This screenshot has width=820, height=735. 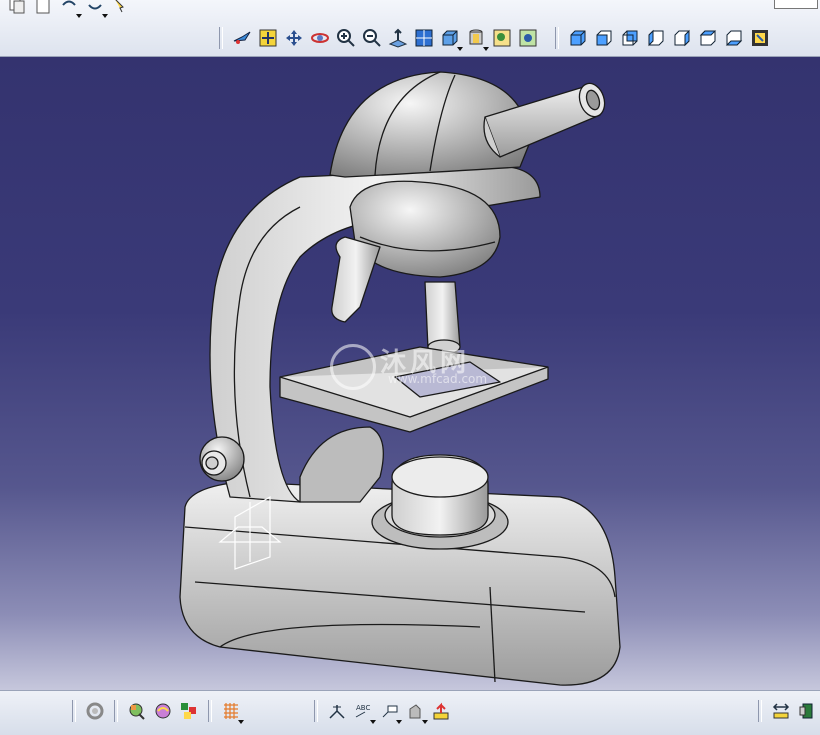 What do you see at coordinates (477, 39) in the screenshot?
I see `render-style-icon` at bounding box center [477, 39].